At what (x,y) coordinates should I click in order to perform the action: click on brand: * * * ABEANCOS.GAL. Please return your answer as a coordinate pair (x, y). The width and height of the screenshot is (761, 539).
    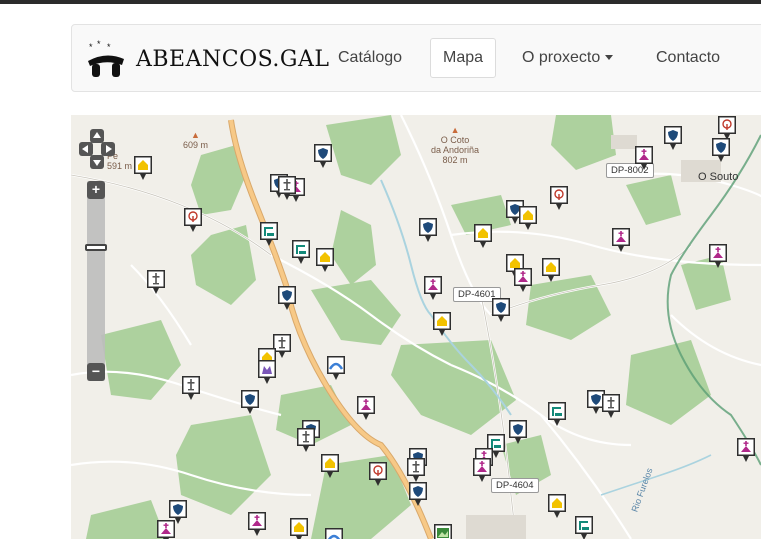
    Looking at the image, I should click on (207, 59).